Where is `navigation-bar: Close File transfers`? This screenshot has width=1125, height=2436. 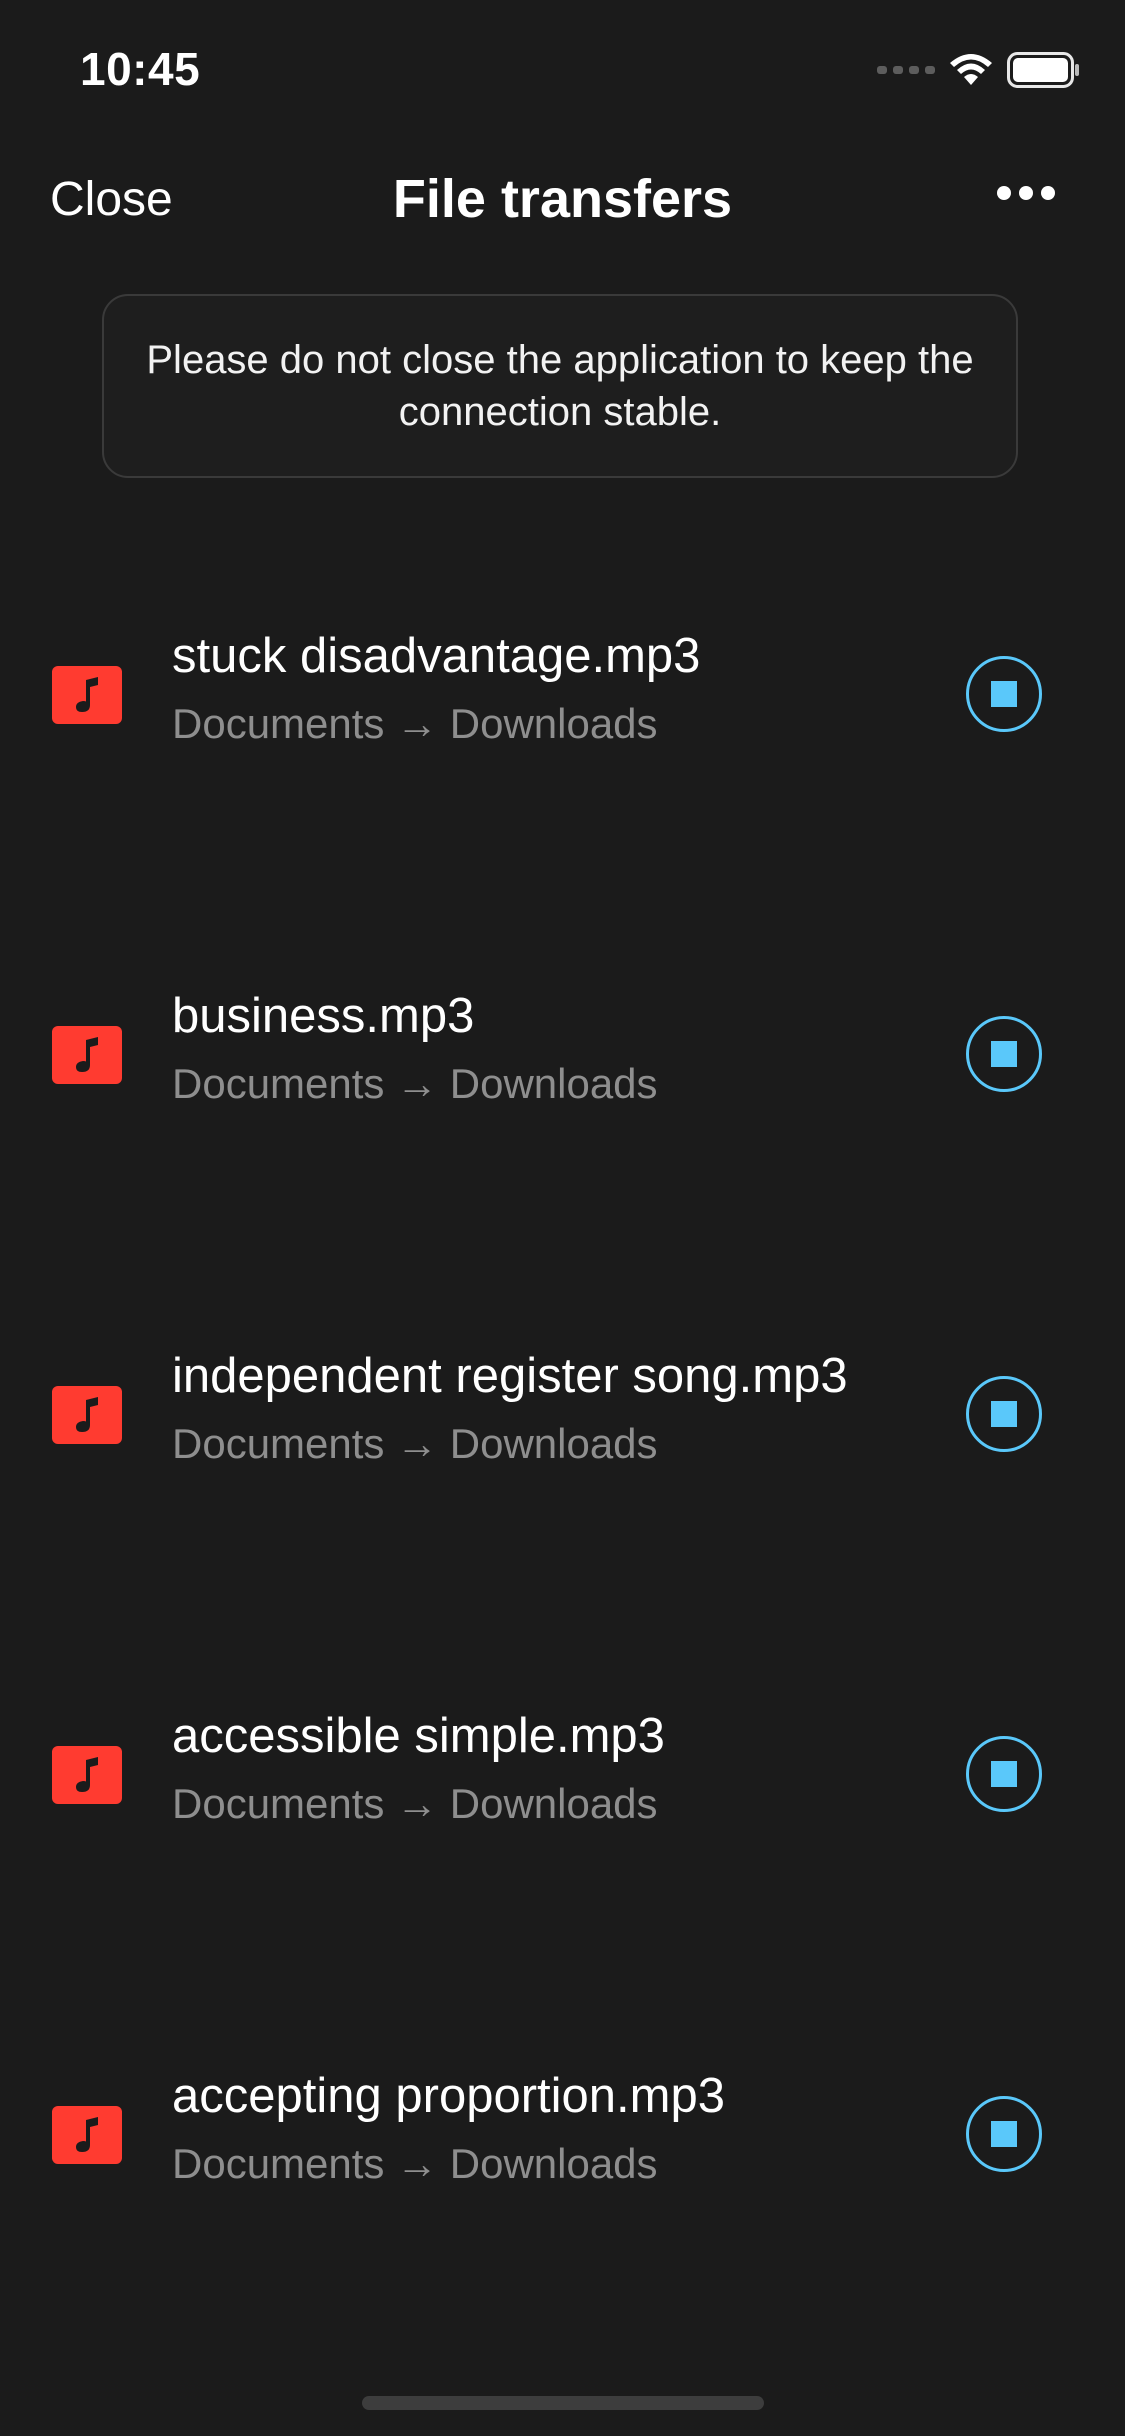
navigation-bar: Close File transfers is located at coordinates (562, 200).